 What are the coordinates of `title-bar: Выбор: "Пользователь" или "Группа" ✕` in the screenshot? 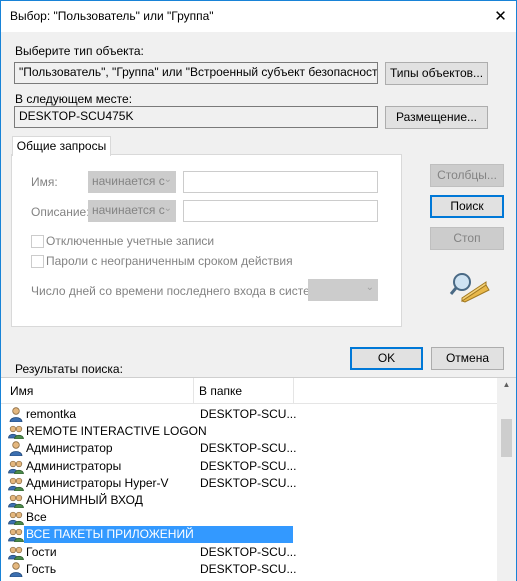 It's located at (258, 16).